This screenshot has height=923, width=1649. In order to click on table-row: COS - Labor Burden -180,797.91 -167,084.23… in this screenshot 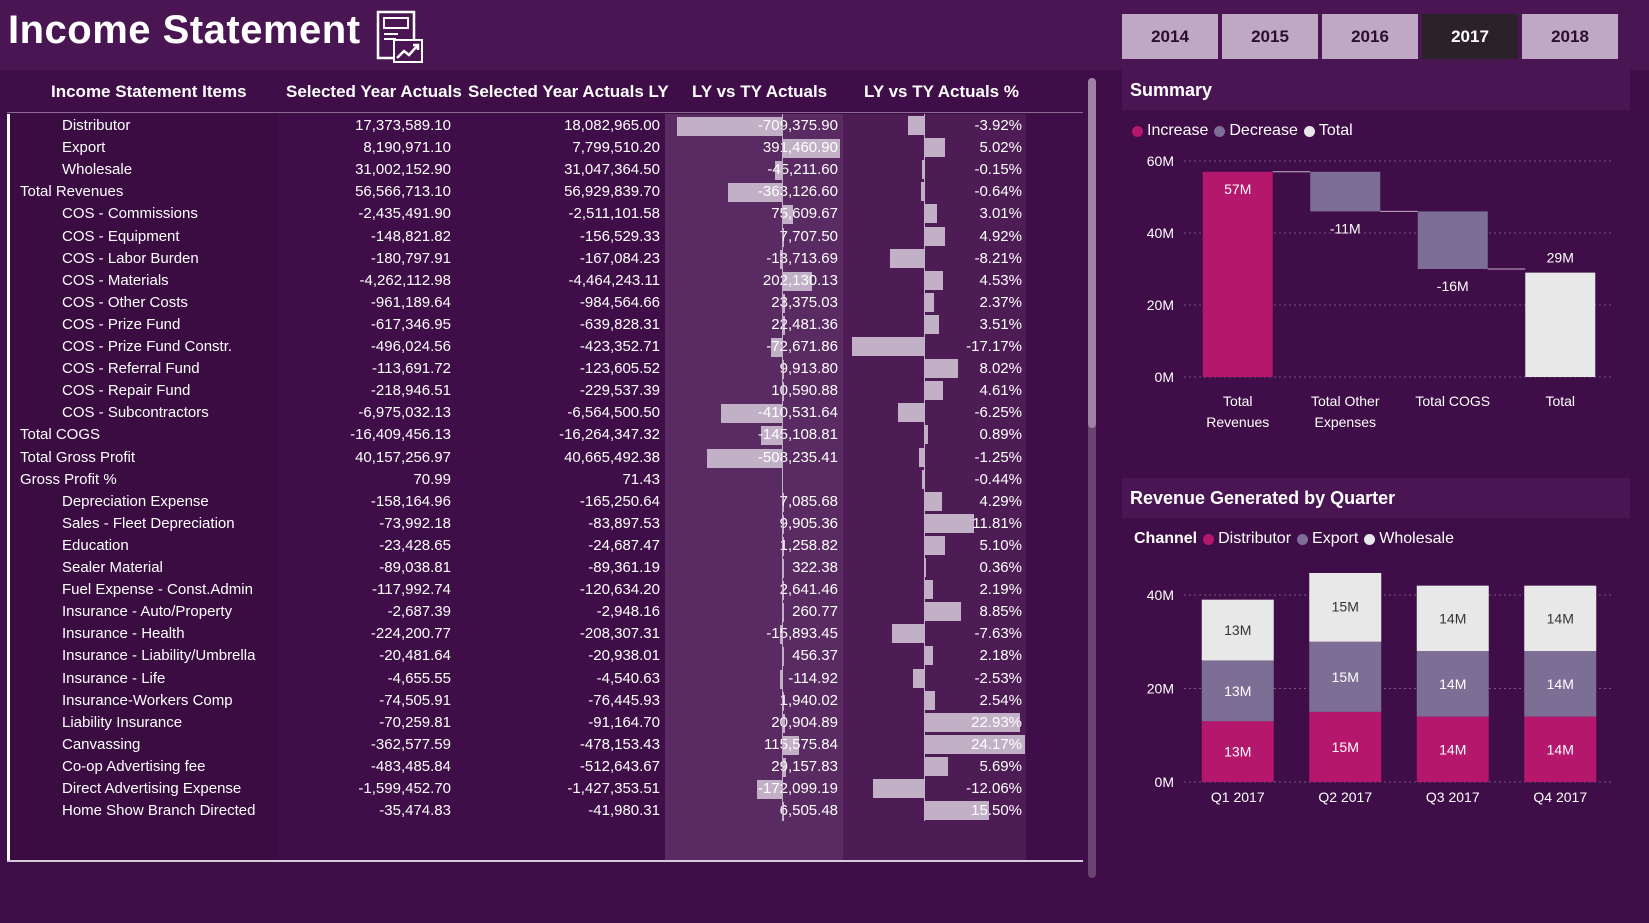, I will do `click(546, 258)`.